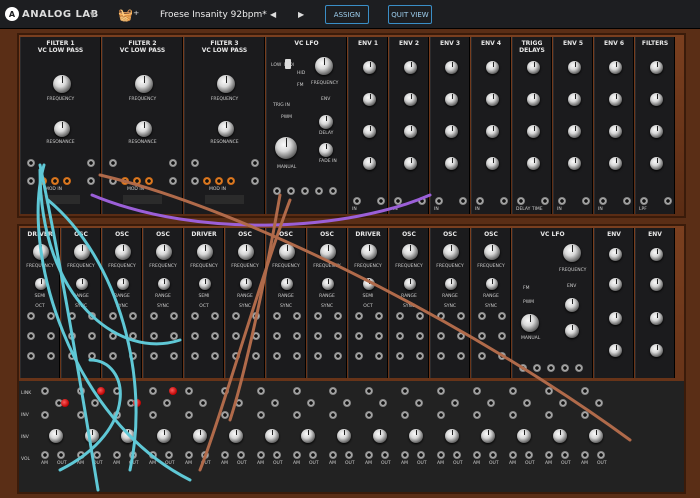  I want to click on store-basket-icon: 🧺⁺, so click(128, 14).